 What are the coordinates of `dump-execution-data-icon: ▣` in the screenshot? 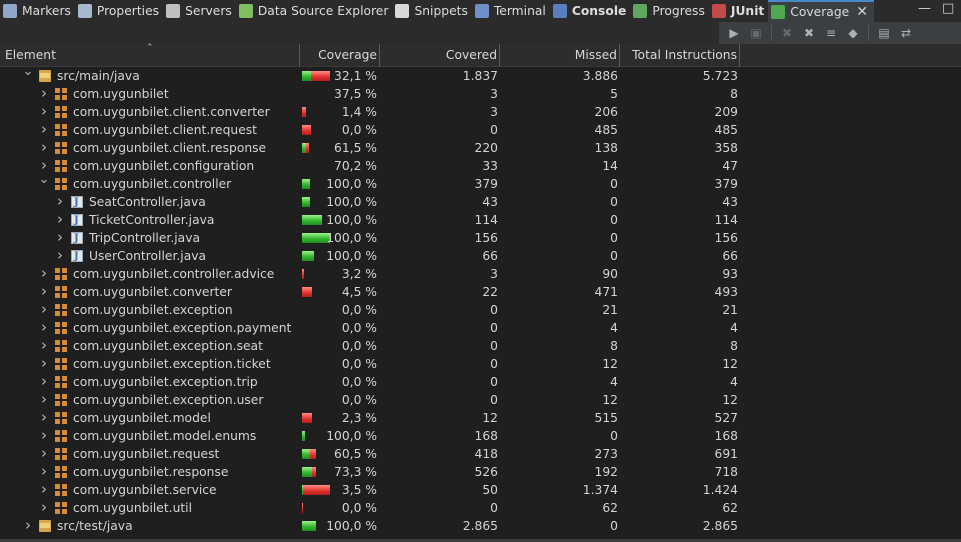 It's located at (756, 33).